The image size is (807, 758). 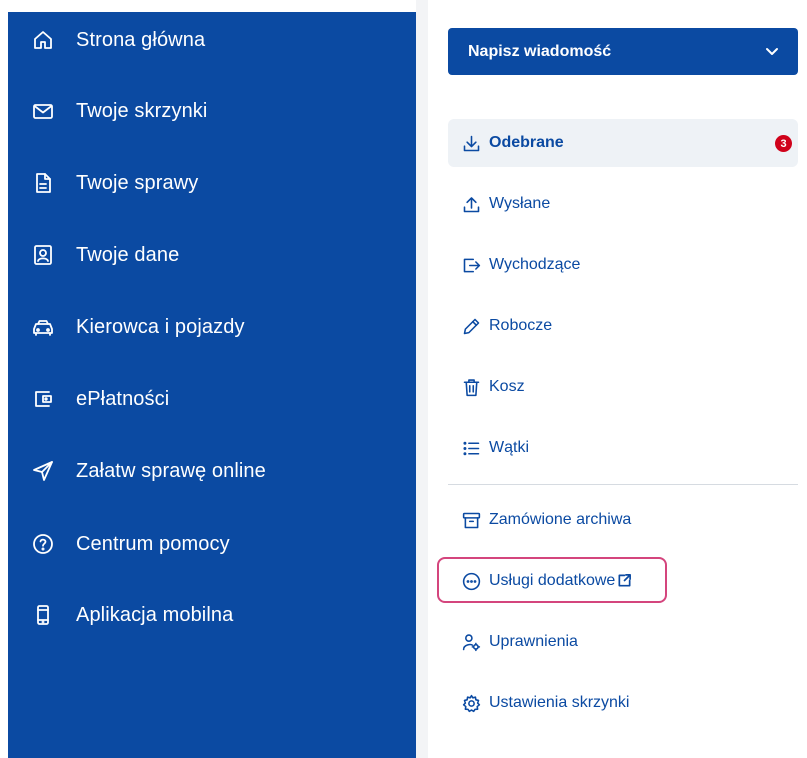 I want to click on sidebar-item-label: Twoje sprawy, so click(x=137, y=182).